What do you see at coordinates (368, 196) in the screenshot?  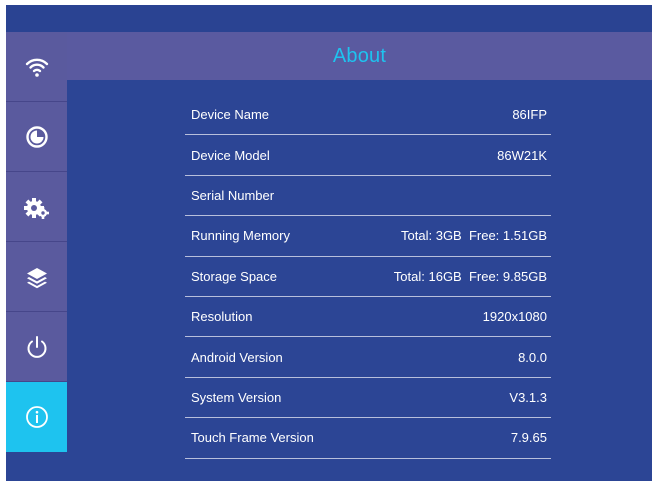 I see `info-row-serial-number: Serial Number` at bounding box center [368, 196].